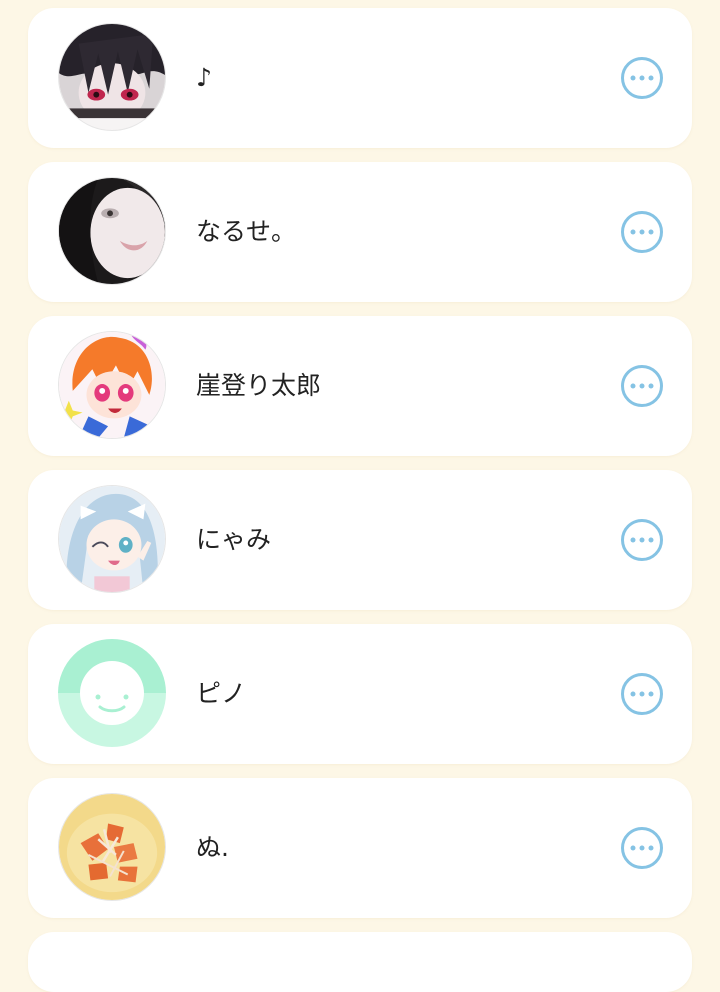 The image size is (720, 992). What do you see at coordinates (234, 539) in the screenshot?
I see `user-name: にゃみ` at bounding box center [234, 539].